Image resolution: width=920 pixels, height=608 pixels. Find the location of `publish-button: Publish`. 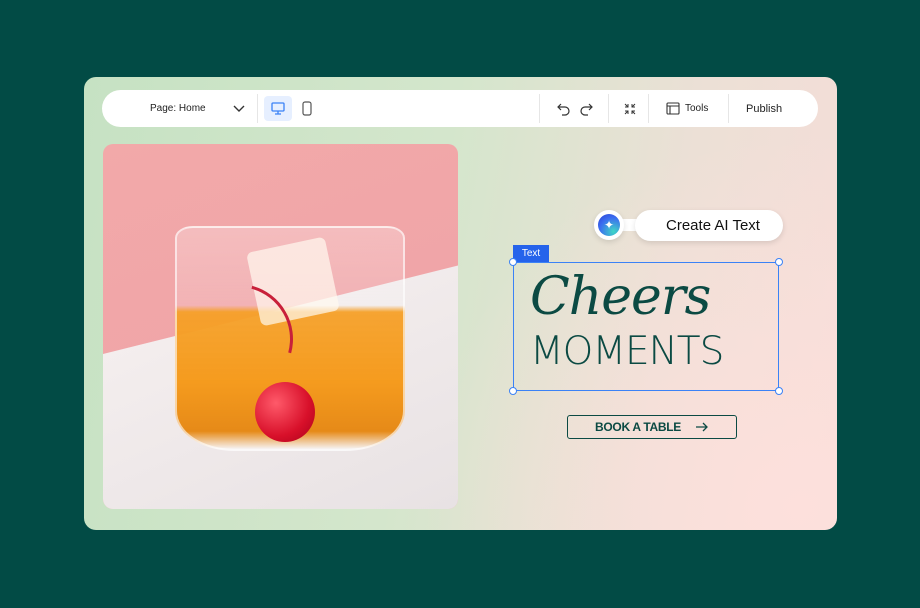

publish-button: Publish is located at coordinates (764, 108).